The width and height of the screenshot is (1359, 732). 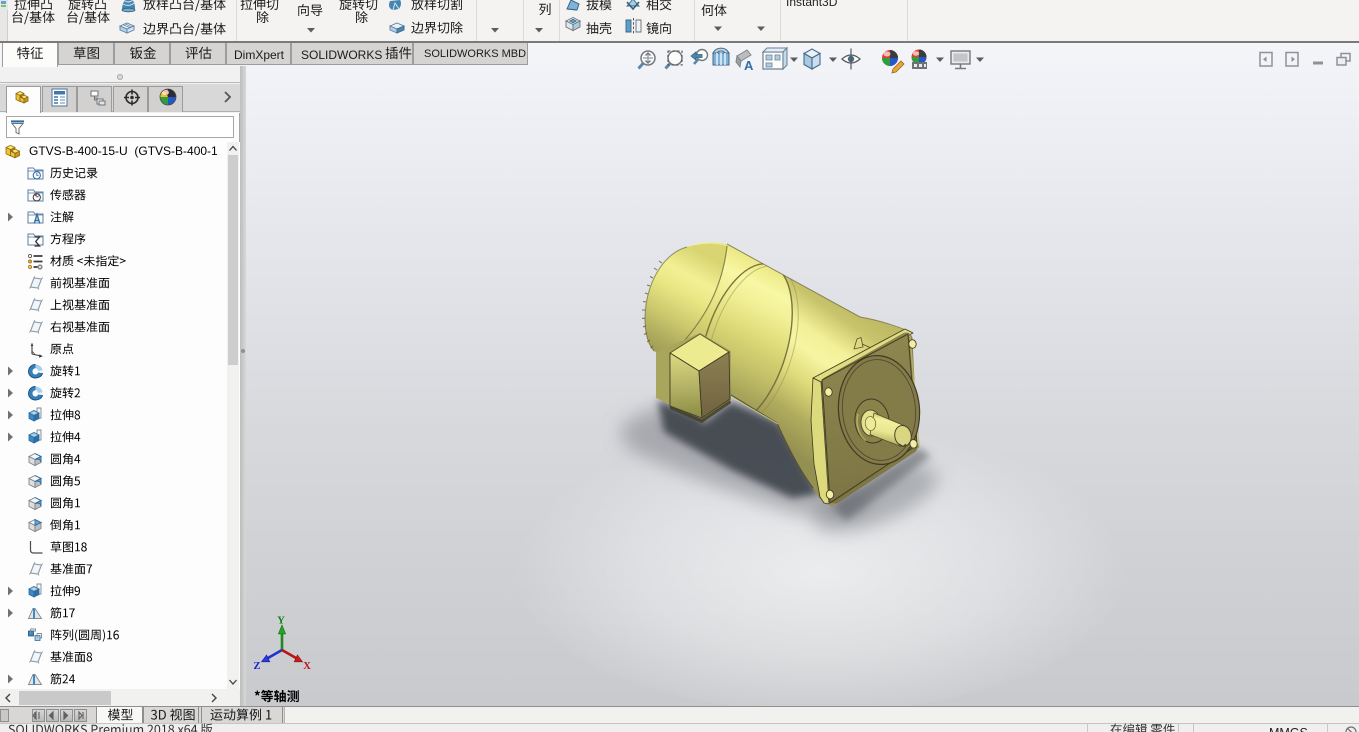 I want to click on svg-text: A, so click(x=749, y=65).